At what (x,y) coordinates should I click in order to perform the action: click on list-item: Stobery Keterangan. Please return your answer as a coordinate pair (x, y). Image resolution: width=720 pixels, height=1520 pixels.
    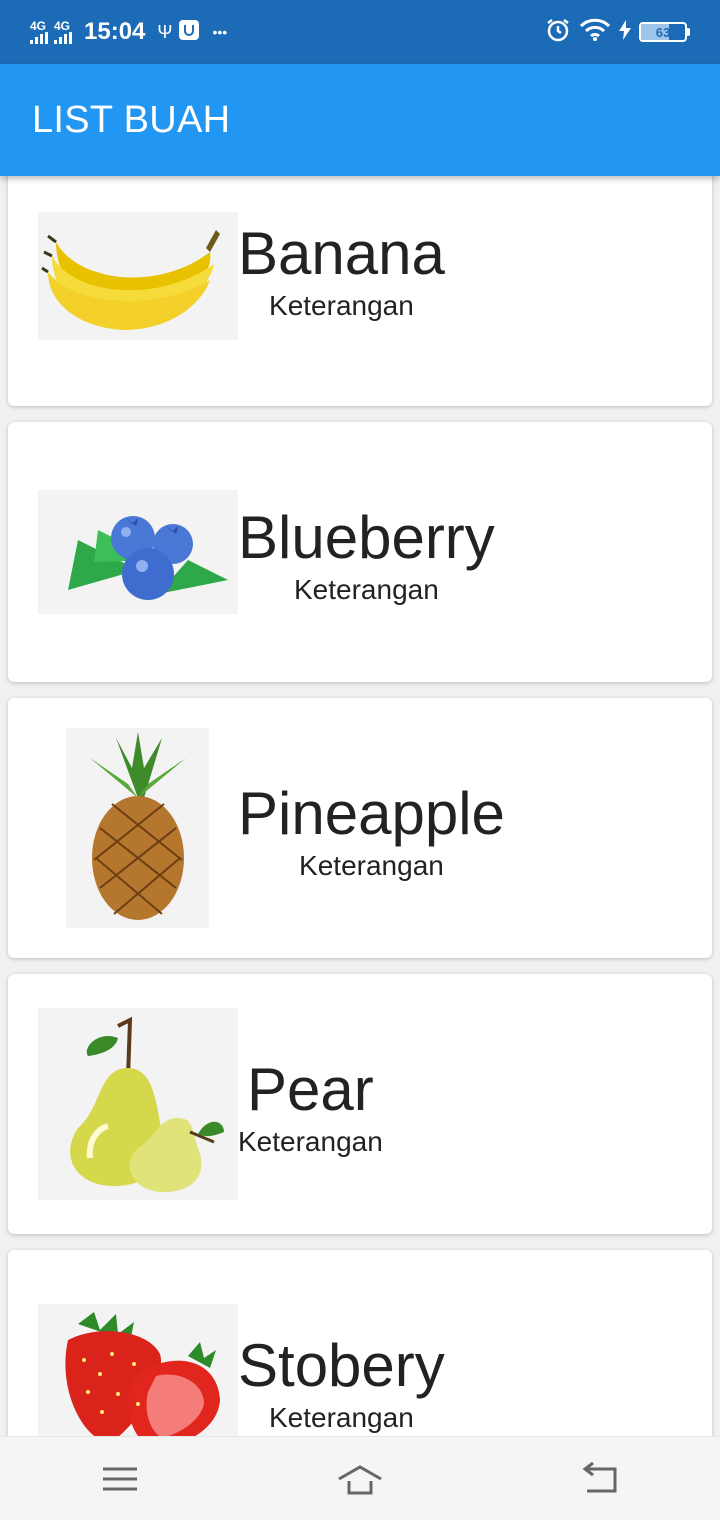
    Looking at the image, I should click on (360, 1343).